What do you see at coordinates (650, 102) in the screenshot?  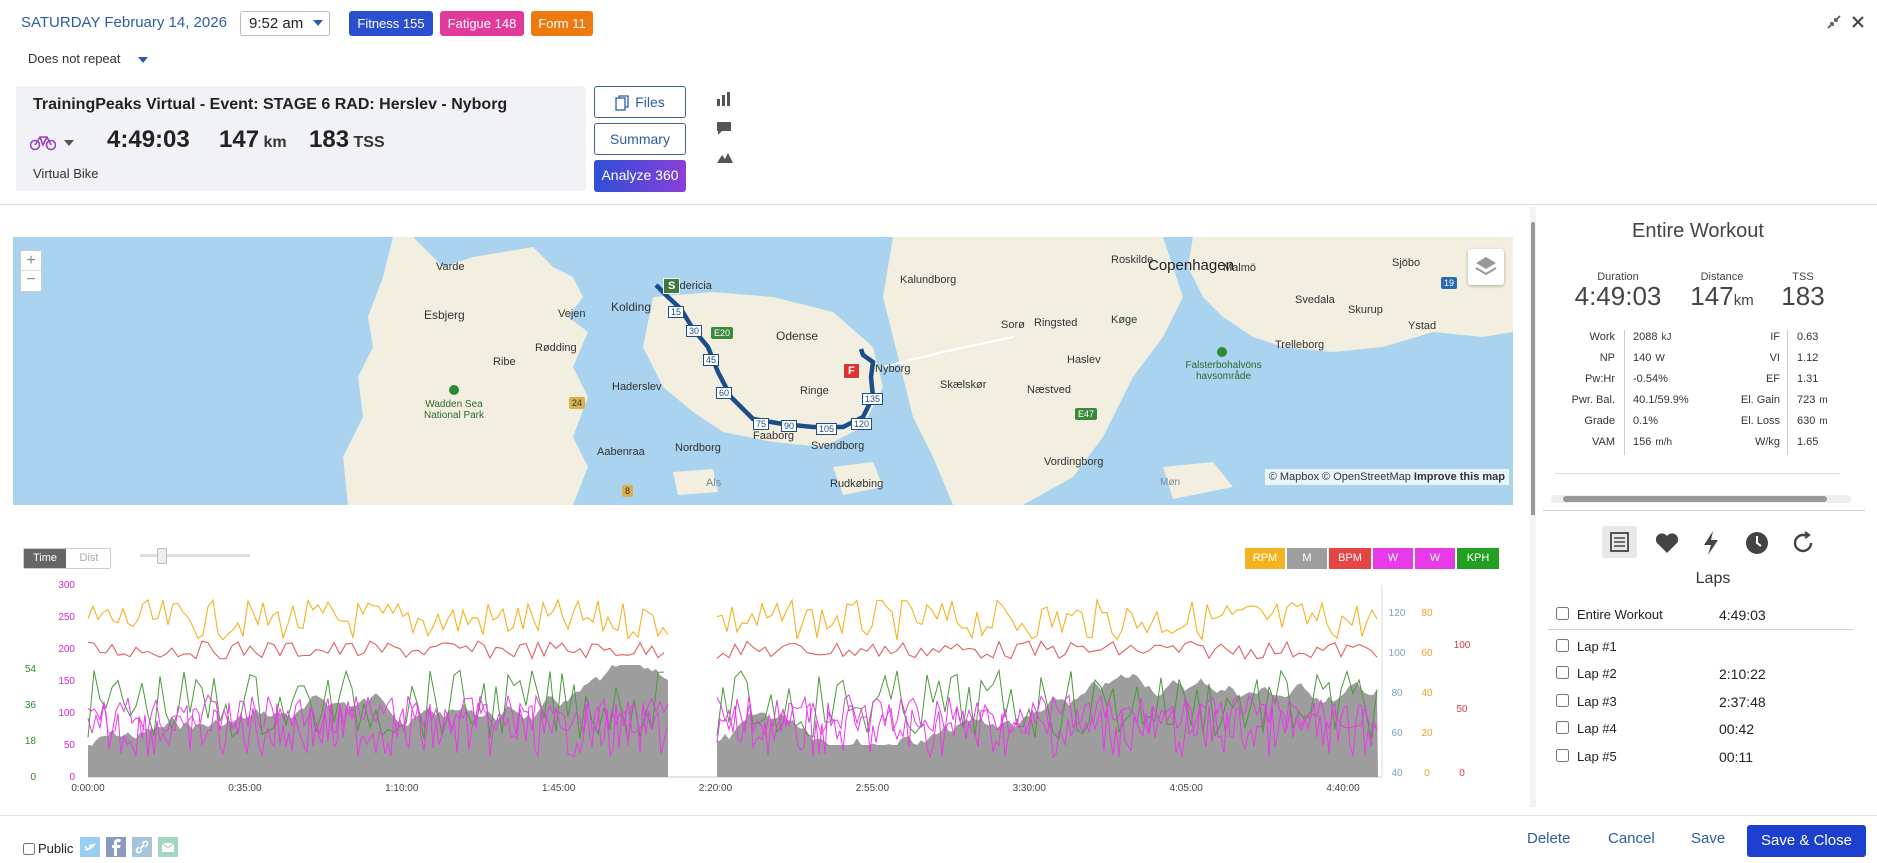 I see `files-label: Files` at bounding box center [650, 102].